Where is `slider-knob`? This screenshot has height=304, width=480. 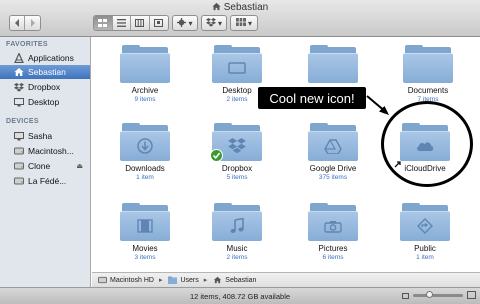
slider-knob is located at coordinates (429, 294).